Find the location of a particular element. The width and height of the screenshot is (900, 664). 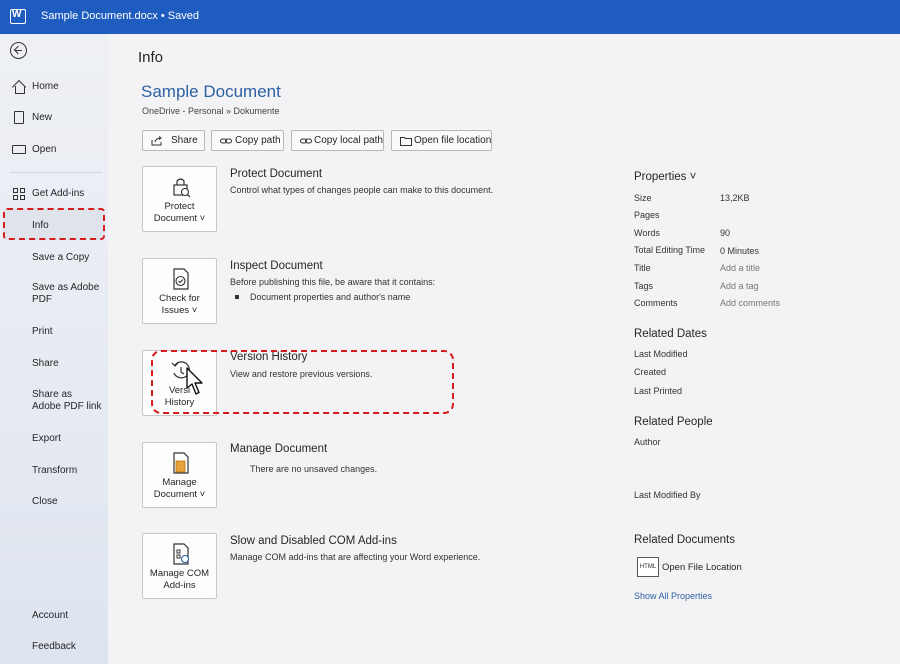

copy-path-button: Copy path is located at coordinates (247, 140).